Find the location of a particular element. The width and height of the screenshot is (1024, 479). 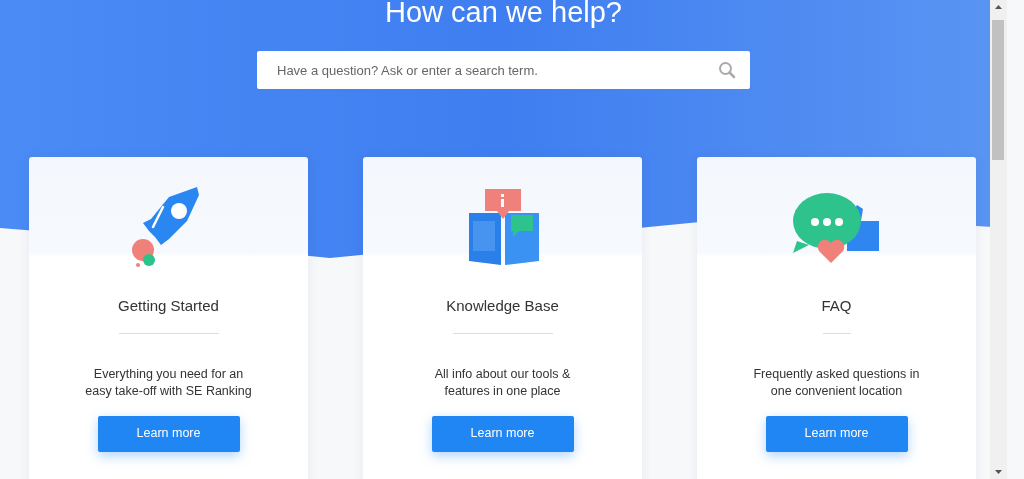

page-title: How can we help? is located at coordinates (503, 13).